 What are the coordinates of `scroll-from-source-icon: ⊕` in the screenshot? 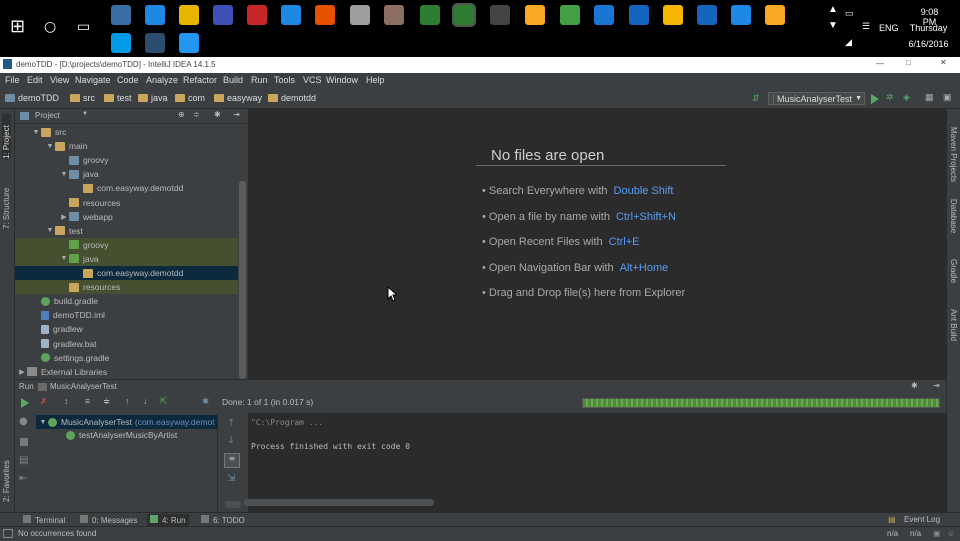 It's located at (181, 114).